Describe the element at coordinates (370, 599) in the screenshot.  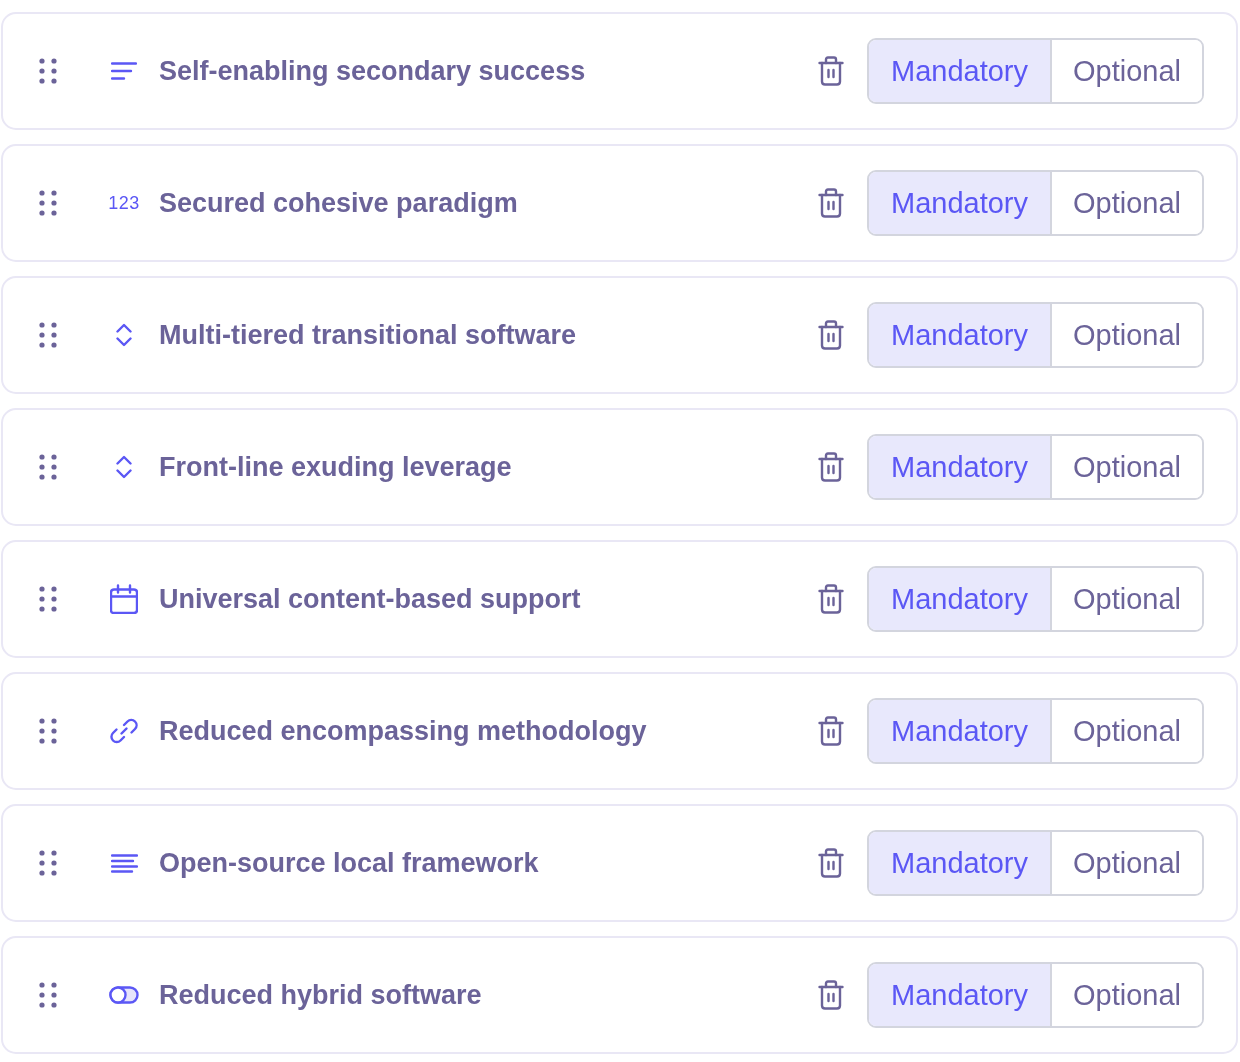
I see `field-title: Universal content-based support` at that location.